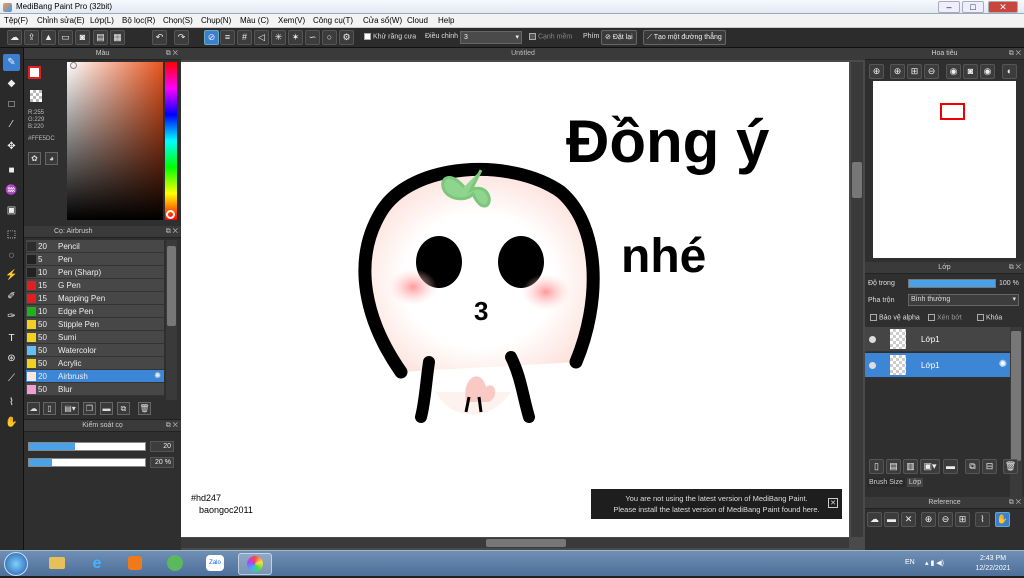  What do you see at coordinates (171, 320) in the screenshot?
I see `brush-list-scrollbar` at bounding box center [171, 320].